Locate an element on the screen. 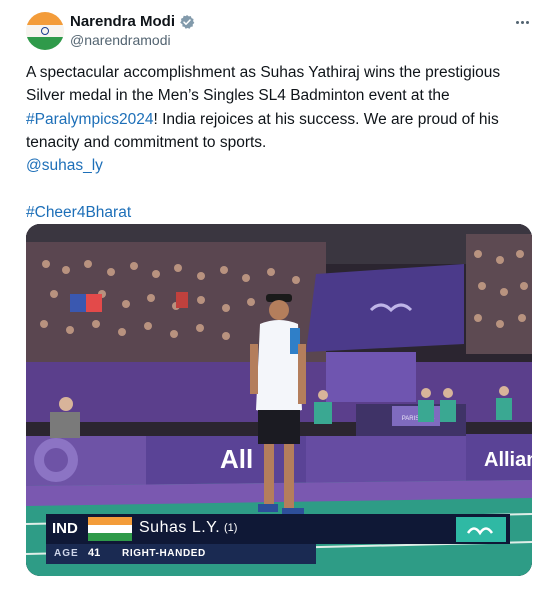 Image resolution: width=556 pixels, height=590 pixels. ad-board-all: All is located at coordinates (236, 459).